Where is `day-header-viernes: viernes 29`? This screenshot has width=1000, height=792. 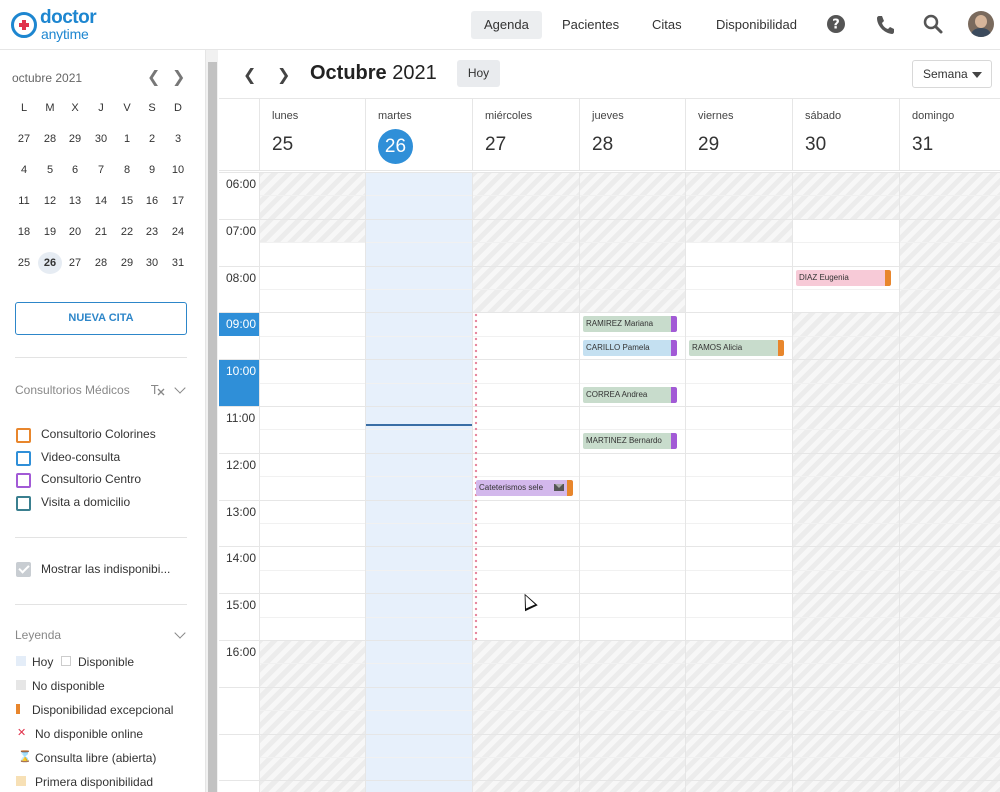 day-header-viernes: viernes 29 is located at coordinates (738, 135).